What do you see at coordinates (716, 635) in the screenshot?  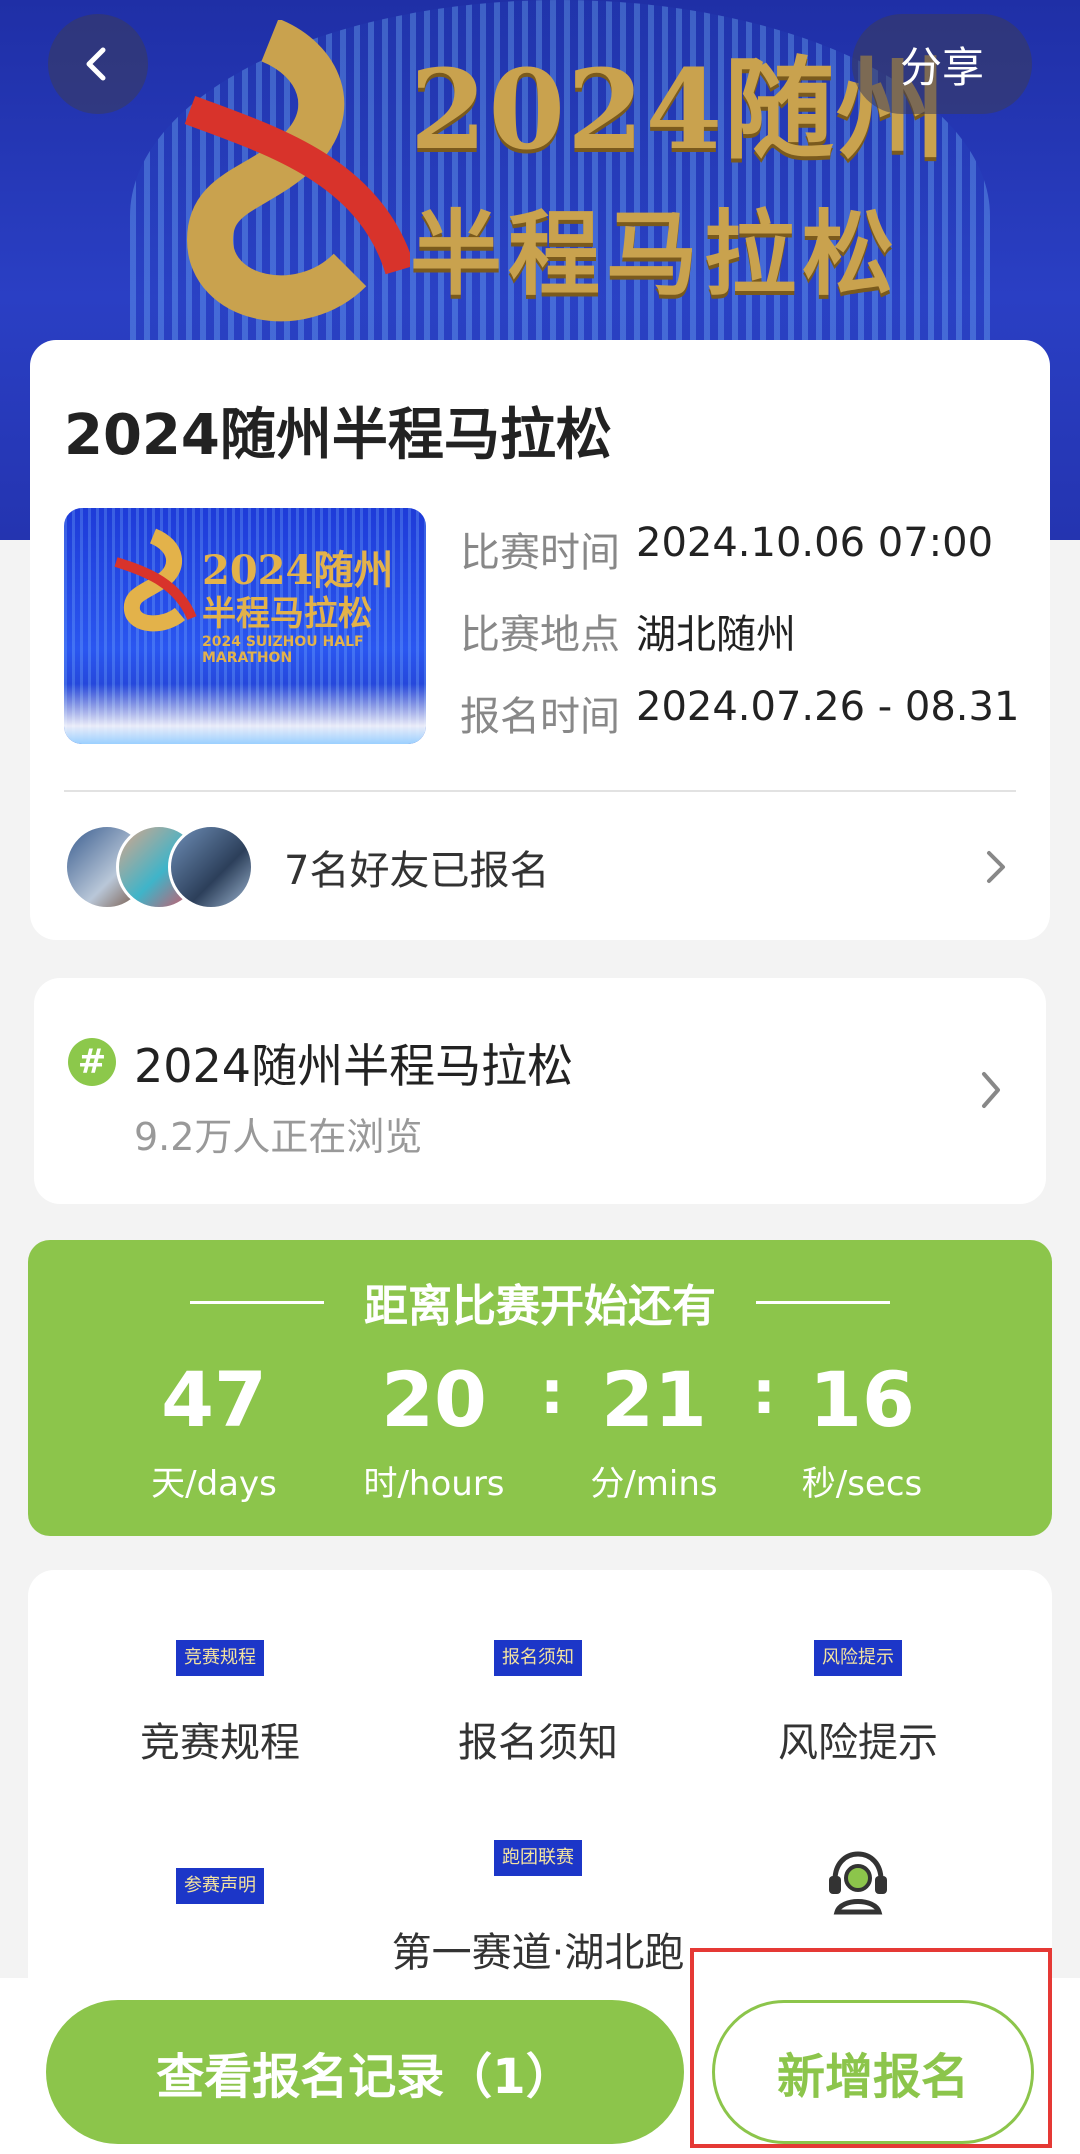 I see `race-location-value: 湖北随州` at bounding box center [716, 635].